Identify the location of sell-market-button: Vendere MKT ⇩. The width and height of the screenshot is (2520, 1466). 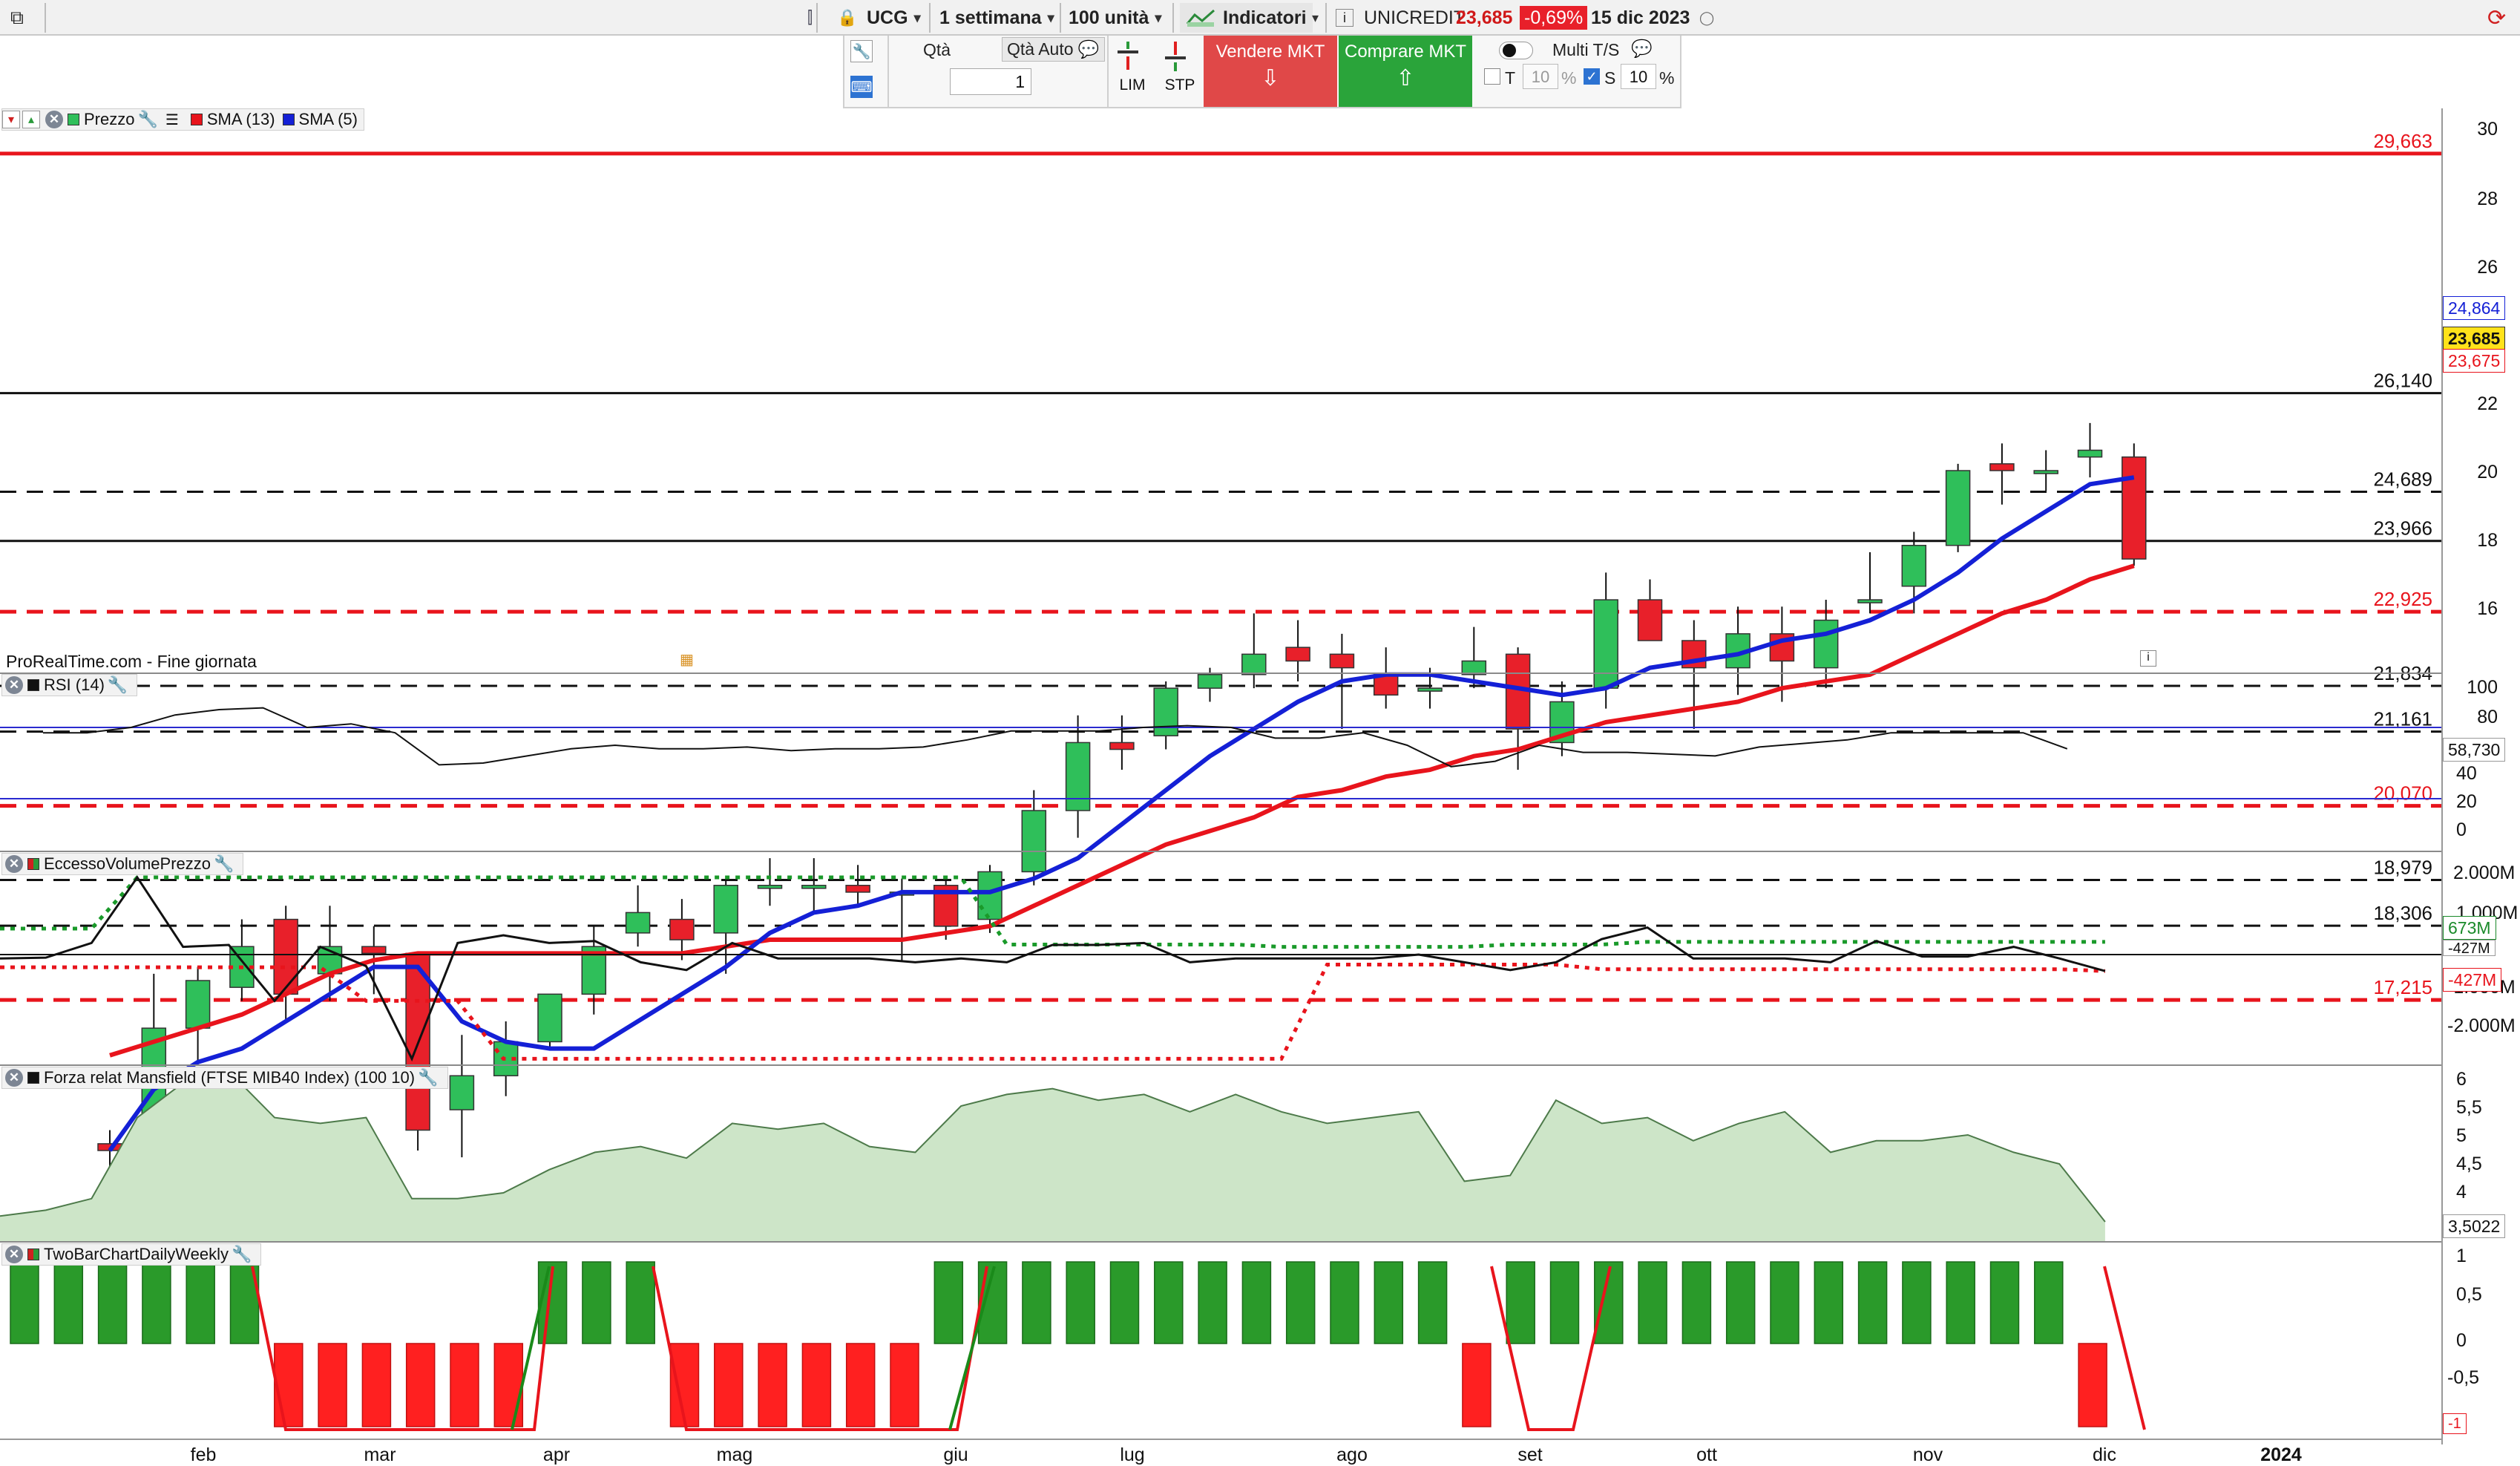
(1271, 71).